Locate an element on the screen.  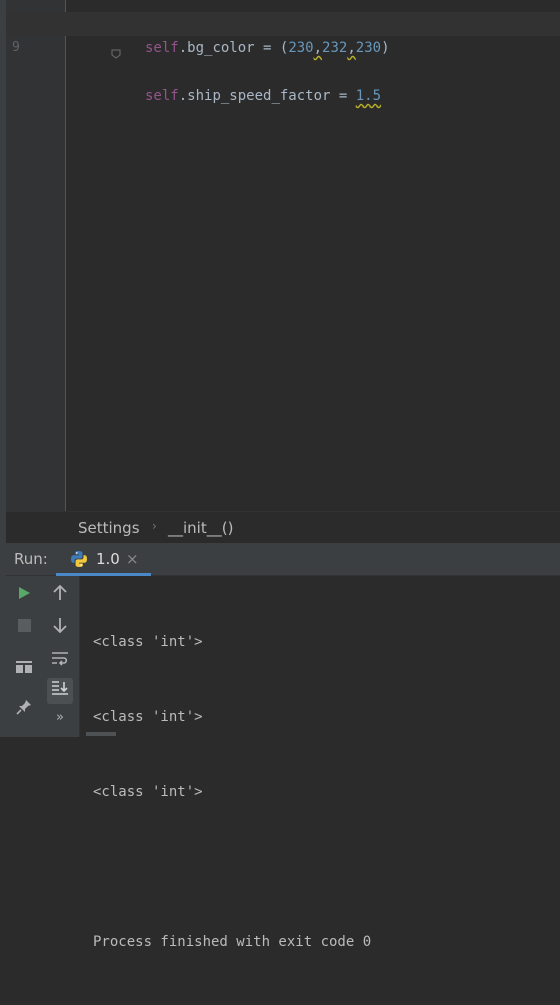
horizontal-scrollbar is located at coordinates (323, 734).